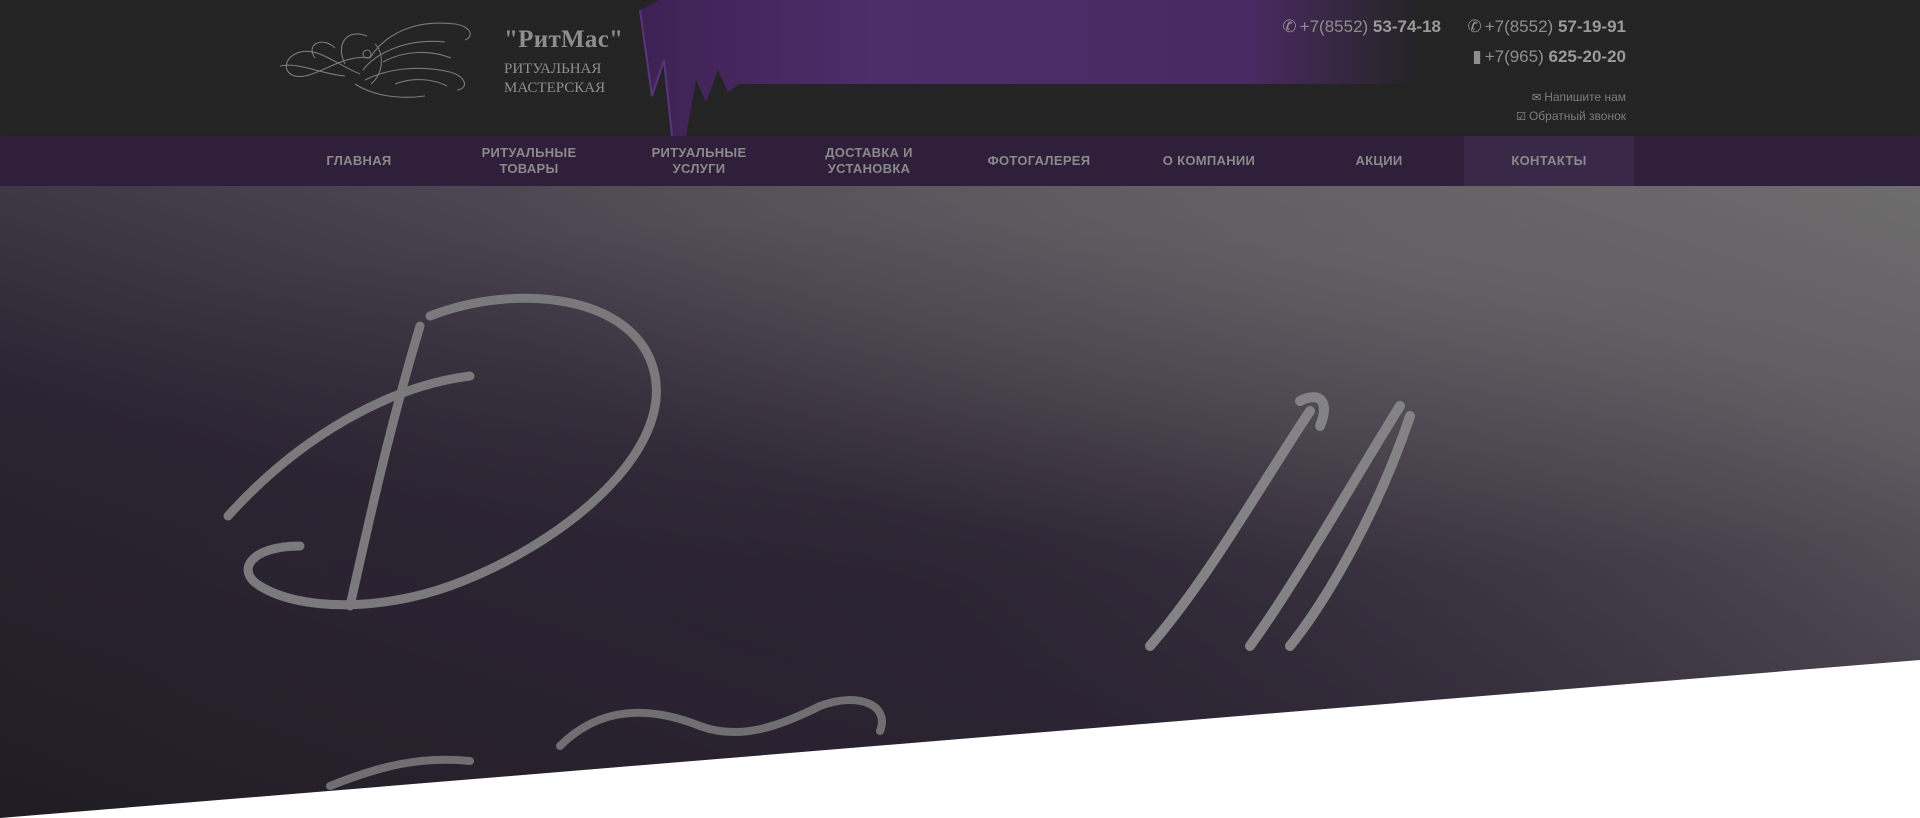  I want to click on logo, so click(377, 59).